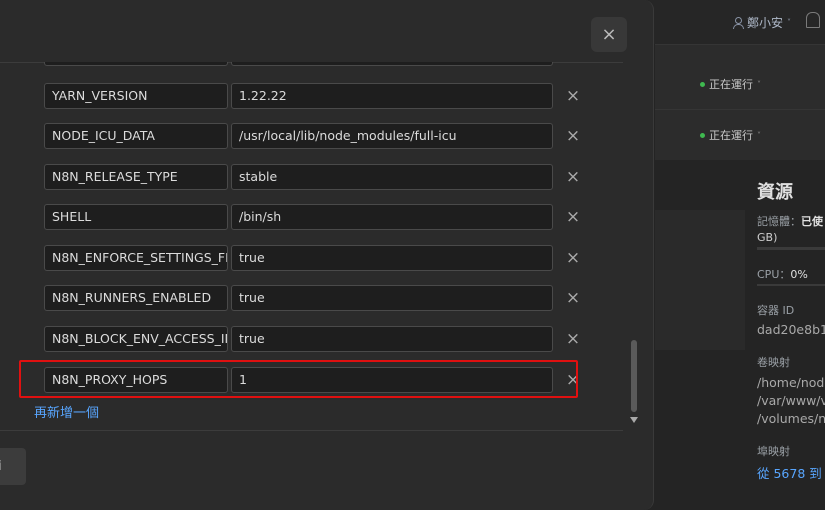  What do you see at coordinates (136, 64) in the screenshot?
I see `env-key-input` at bounding box center [136, 64].